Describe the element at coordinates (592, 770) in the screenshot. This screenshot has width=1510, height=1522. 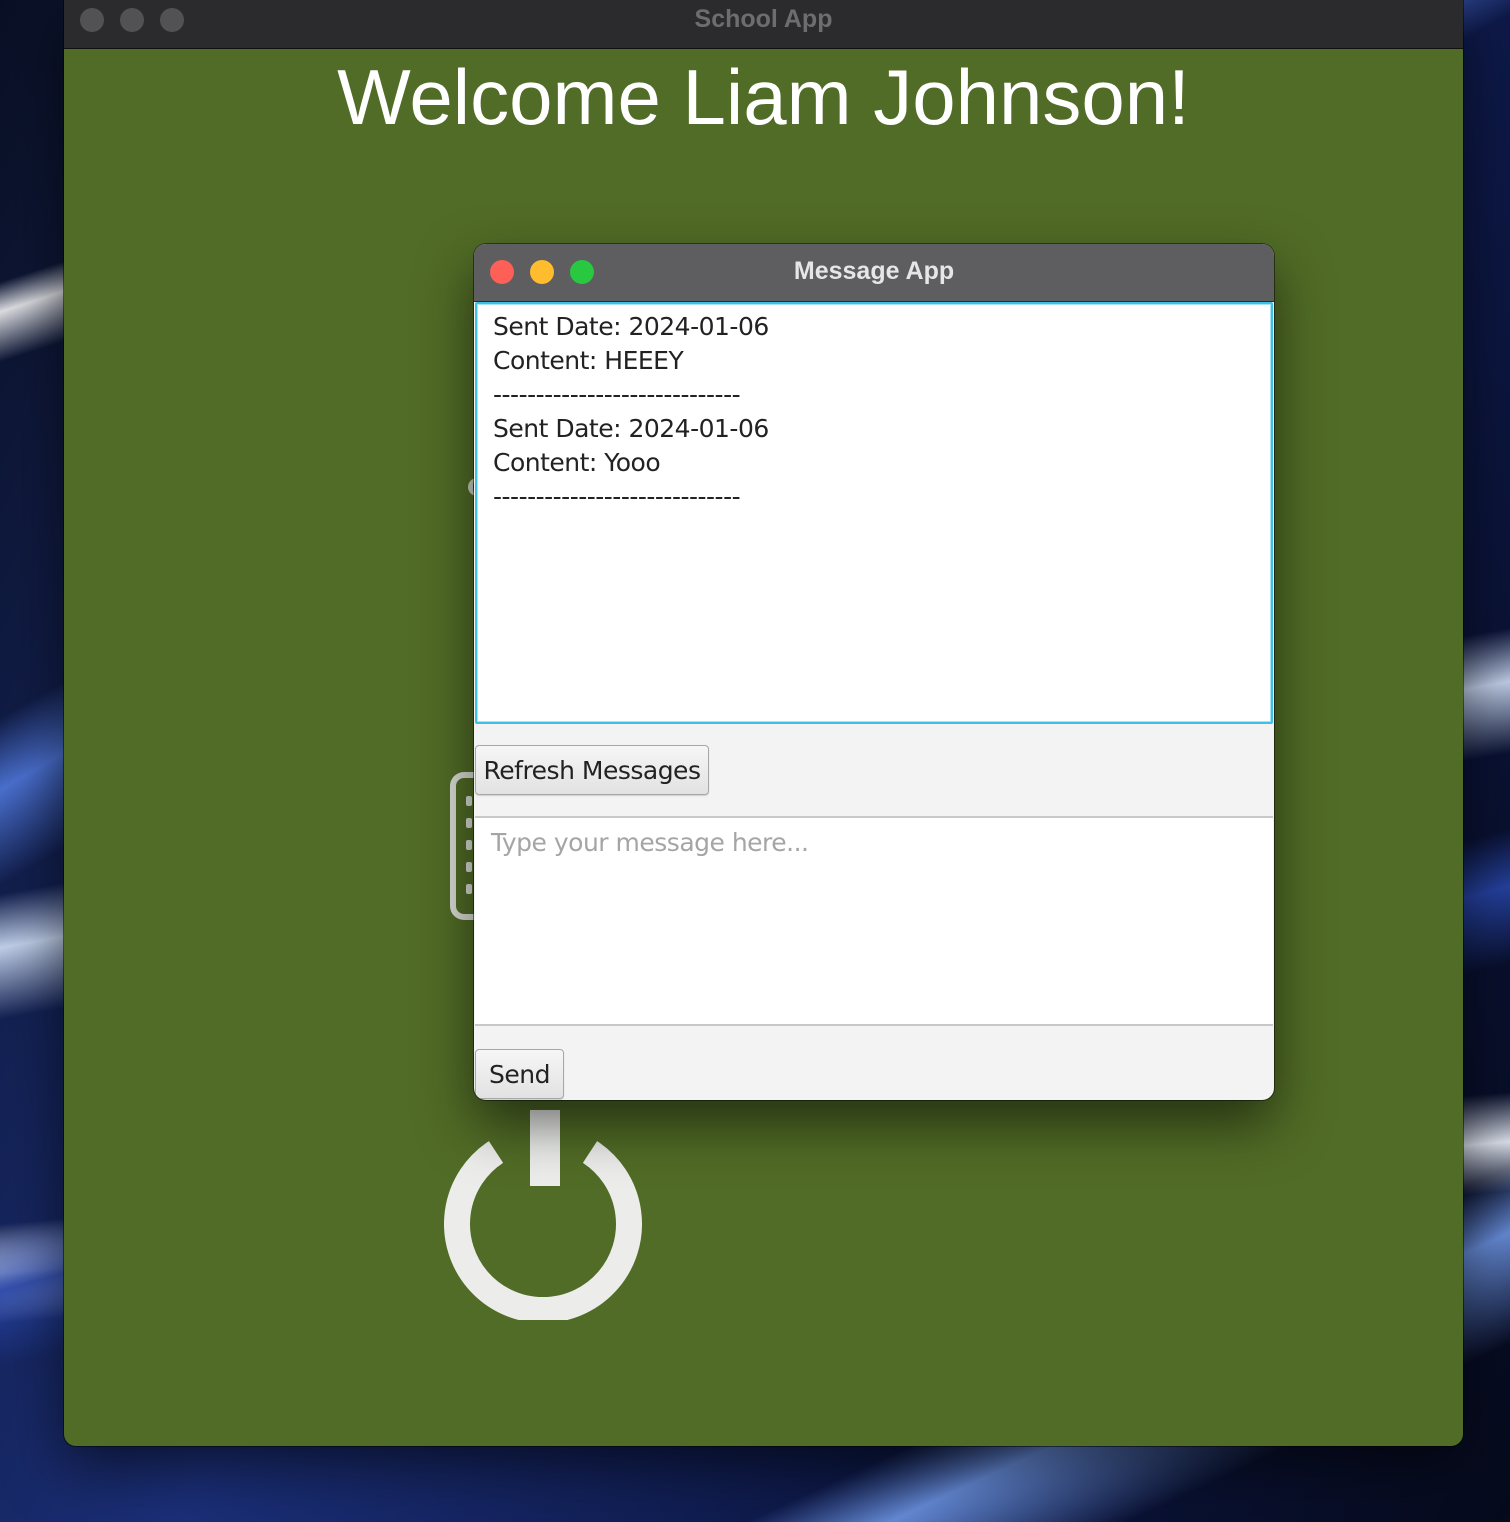
I see `refresh-messages-button: Refresh Messages` at that location.